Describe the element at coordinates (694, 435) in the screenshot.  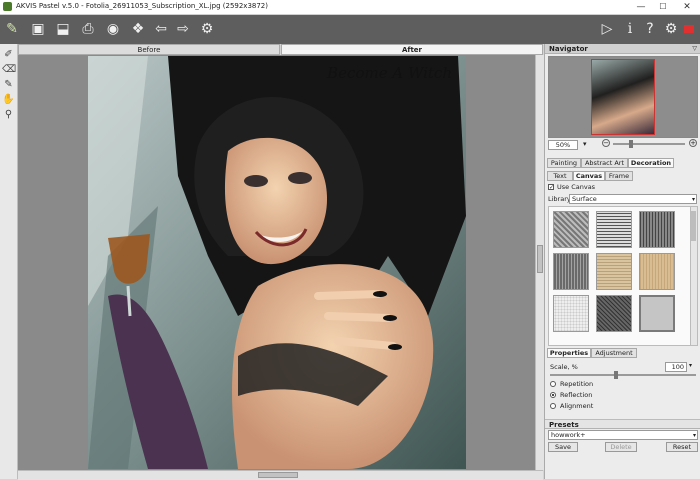
I see `presets-dropdown-icon: ▾` at that location.